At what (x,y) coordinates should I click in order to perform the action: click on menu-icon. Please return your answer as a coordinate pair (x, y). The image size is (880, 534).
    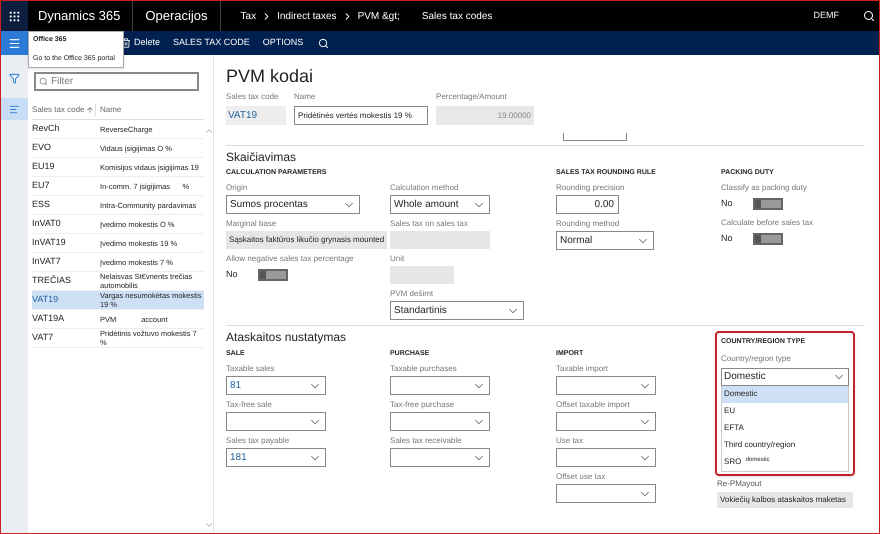
    Looking at the image, I should click on (14, 43).